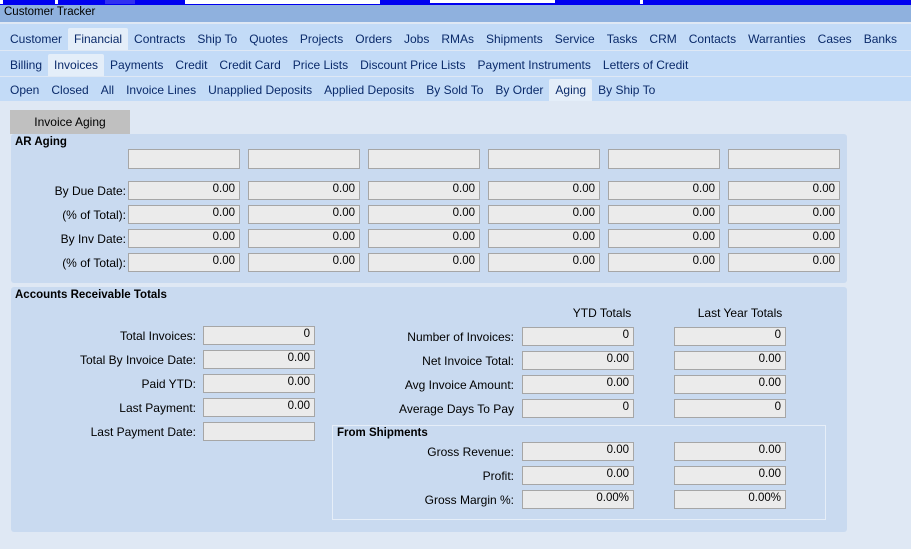  I want to click on last-year-field: 0.00%, so click(730, 499).